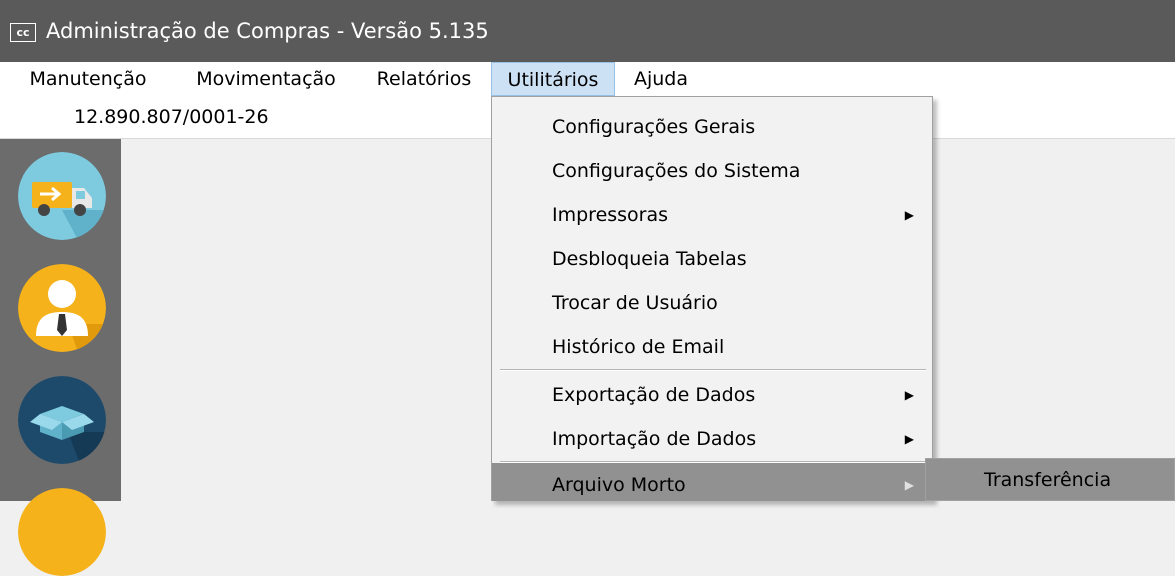 The width and height of the screenshot is (1175, 576). I want to click on menu-item-label: Impressoras, so click(610, 215).